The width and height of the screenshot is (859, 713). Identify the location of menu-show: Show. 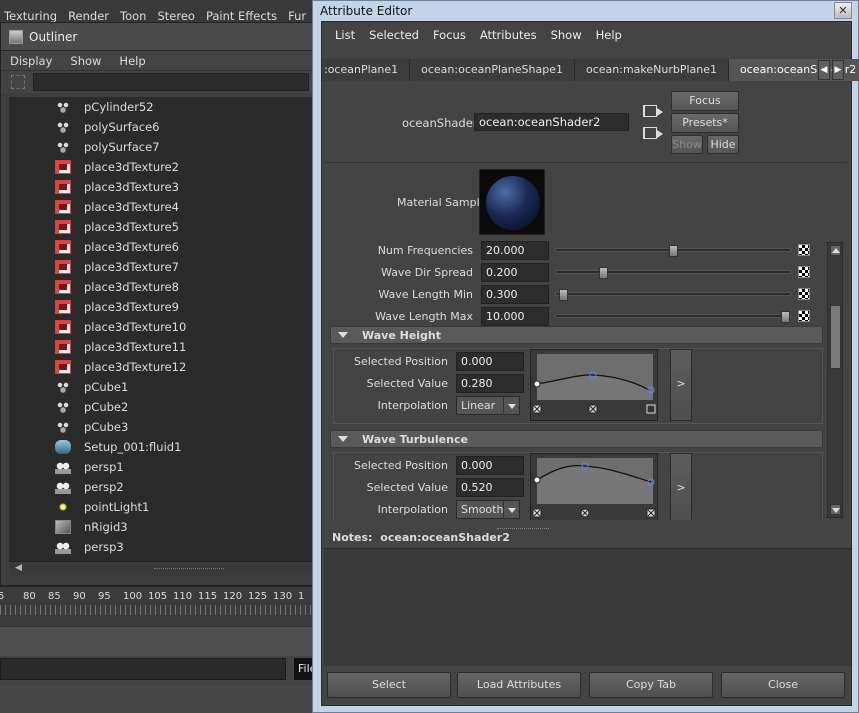
(566, 35).